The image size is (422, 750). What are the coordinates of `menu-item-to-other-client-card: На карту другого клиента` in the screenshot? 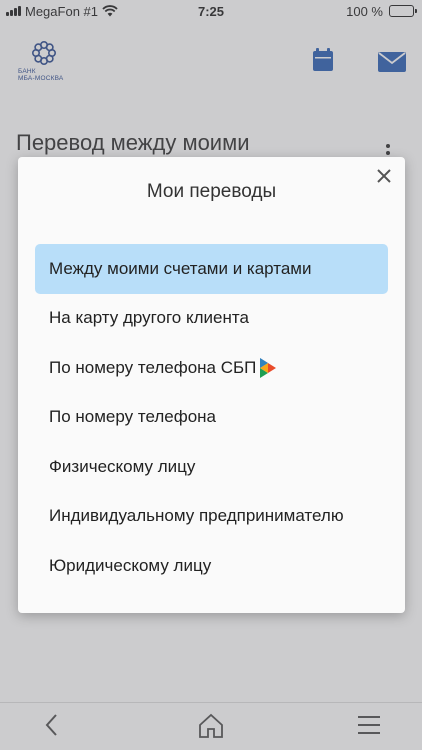 It's located at (211, 319).